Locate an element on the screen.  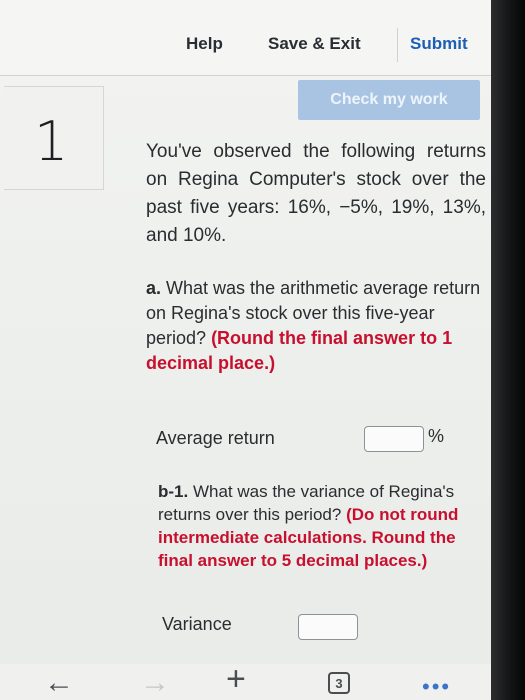
part-b1-label: b-1. is located at coordinates (173, 491).